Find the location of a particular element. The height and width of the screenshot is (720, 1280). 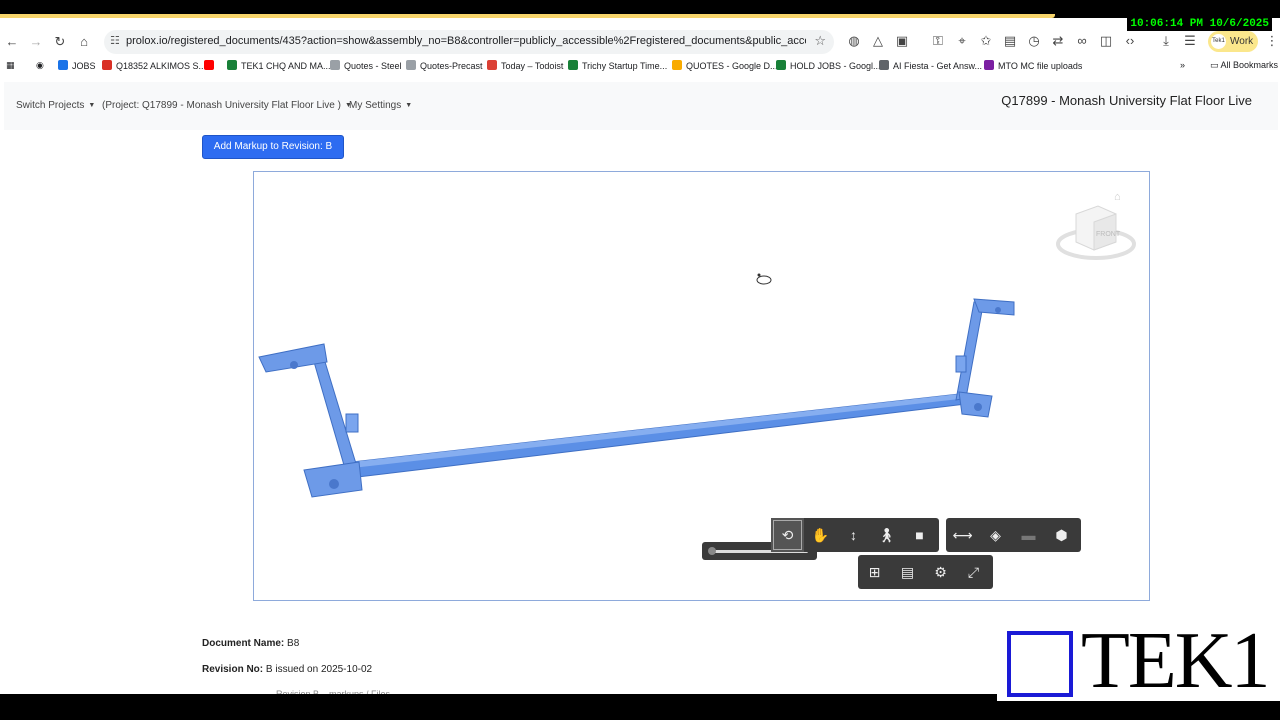

all-bookmarks: ▭ All Bookmarks is located at coordinates (1244, 65).